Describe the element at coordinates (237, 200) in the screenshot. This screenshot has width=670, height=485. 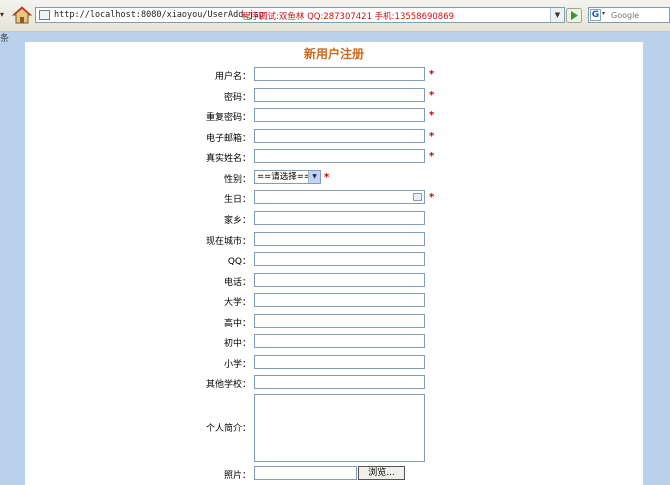
I see `birthday-label: 生日：` at that location.